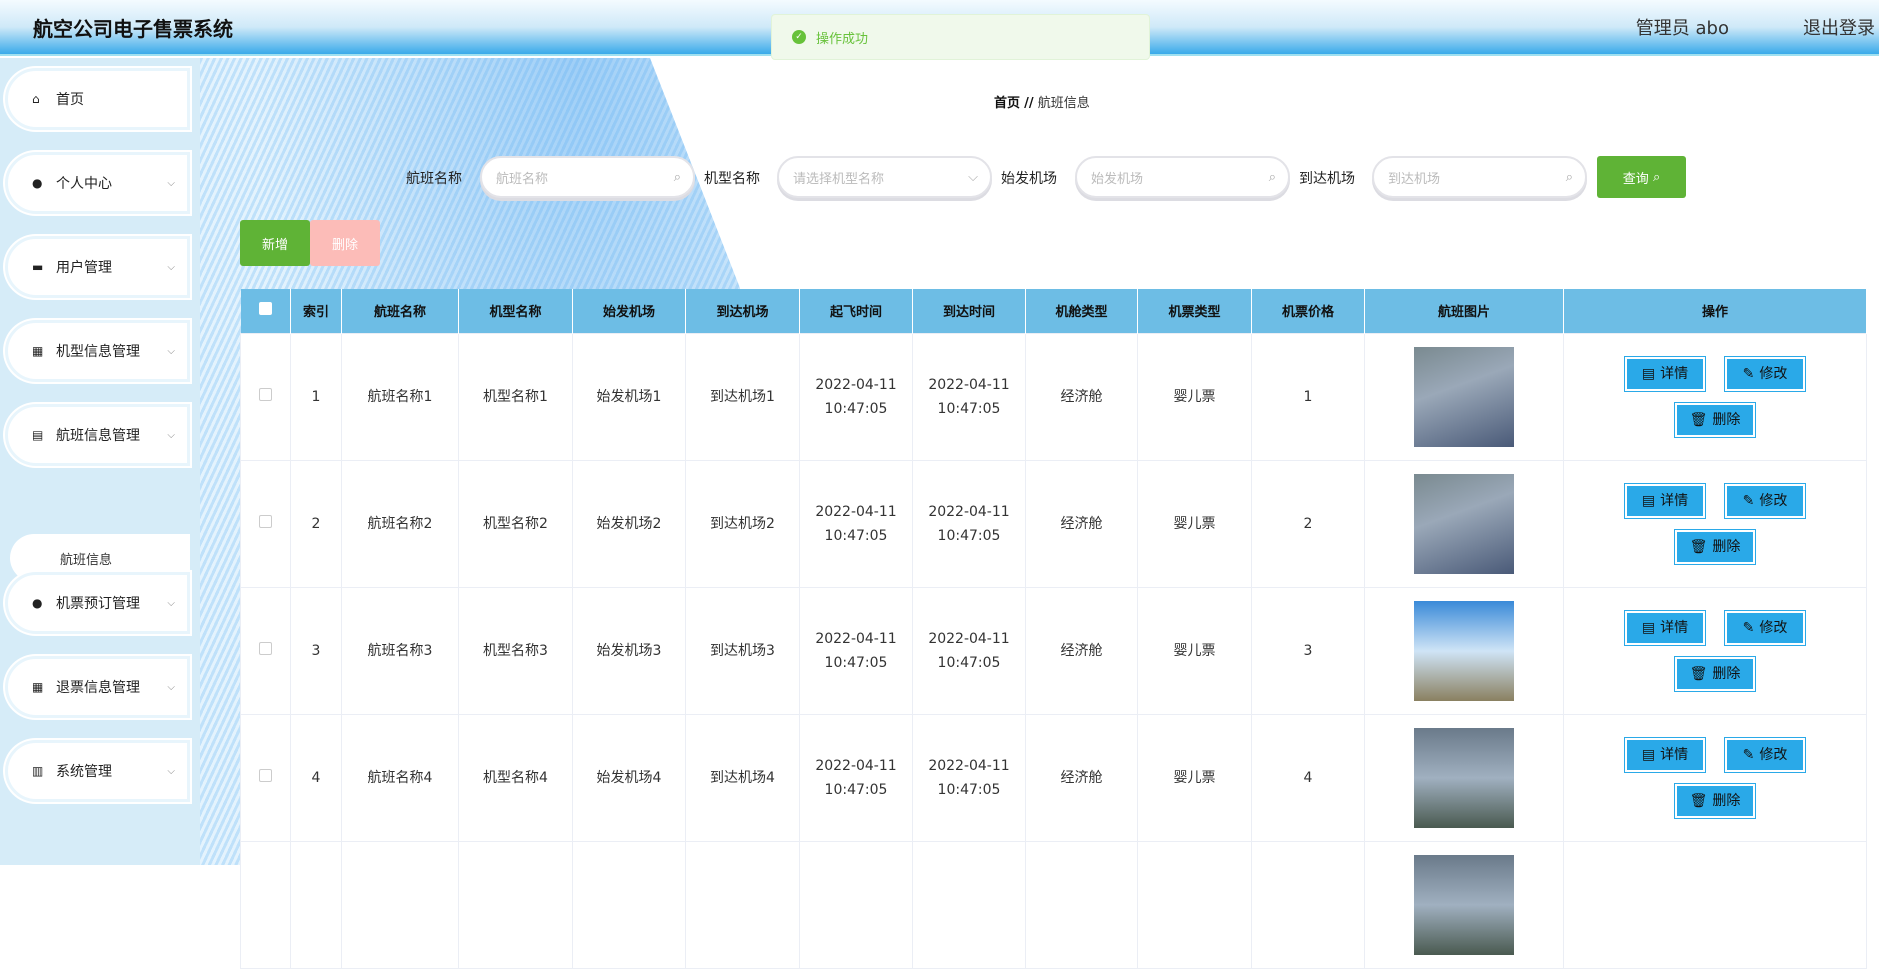 This screenshot has width=1879, height=969. Describe the element at coordinates (742, 311) in the screenshot. I see `column-header: 到达机场` at that location.